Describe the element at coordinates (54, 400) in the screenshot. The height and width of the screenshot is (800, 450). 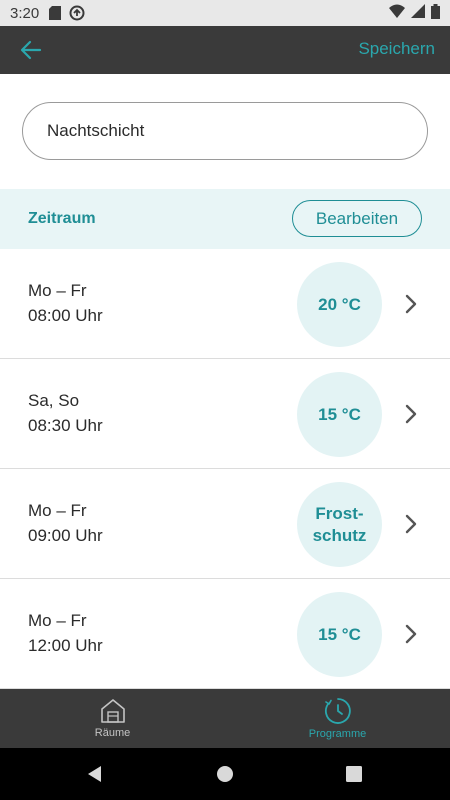
I see `schedule-days: Sa, So` at that location.